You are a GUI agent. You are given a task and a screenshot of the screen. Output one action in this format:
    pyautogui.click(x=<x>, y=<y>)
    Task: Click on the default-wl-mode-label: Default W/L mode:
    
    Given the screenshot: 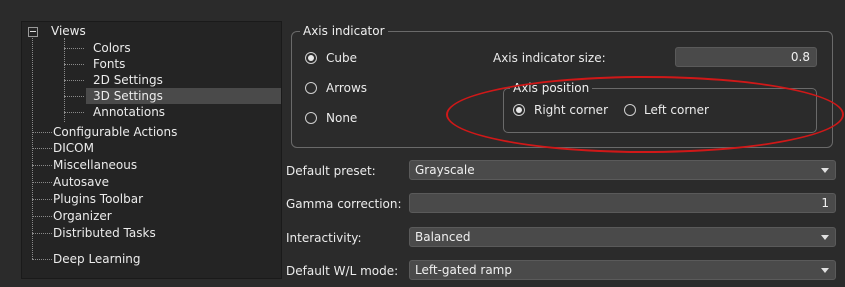 What is the action you would take?
    pyautogui.click(x=342, y=271)
    